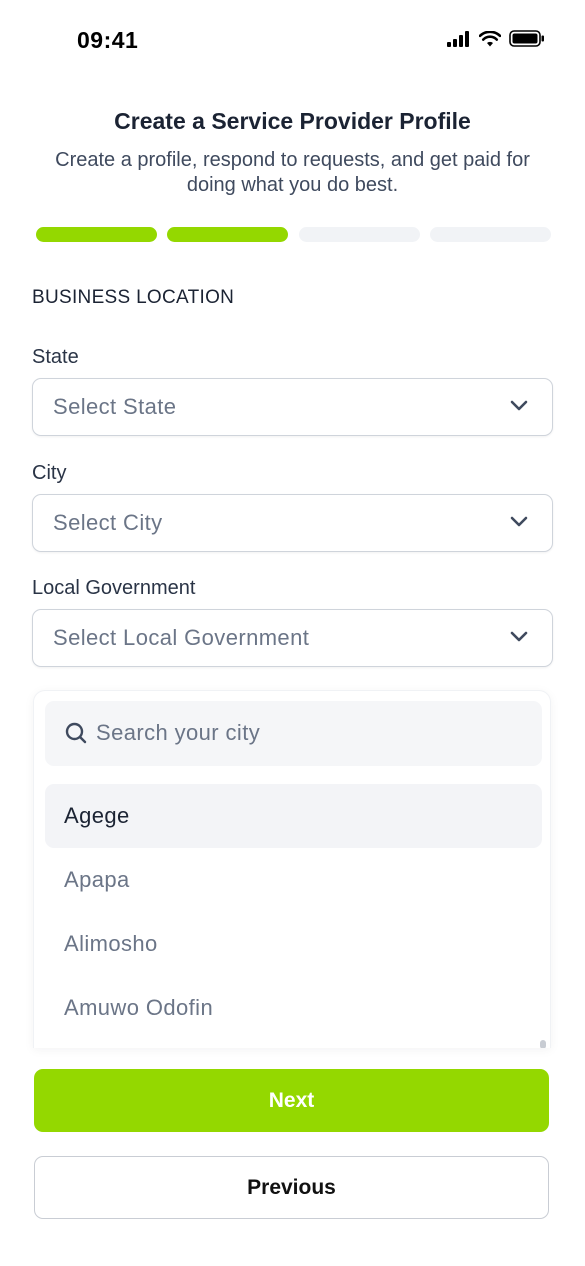 Image resolution: width=585 pixels, height=1266 pixels. What do you see at coordinates (108, 522) in the screenshot?
I see `city-select-value: Select City` at bounding box center [108, 522].